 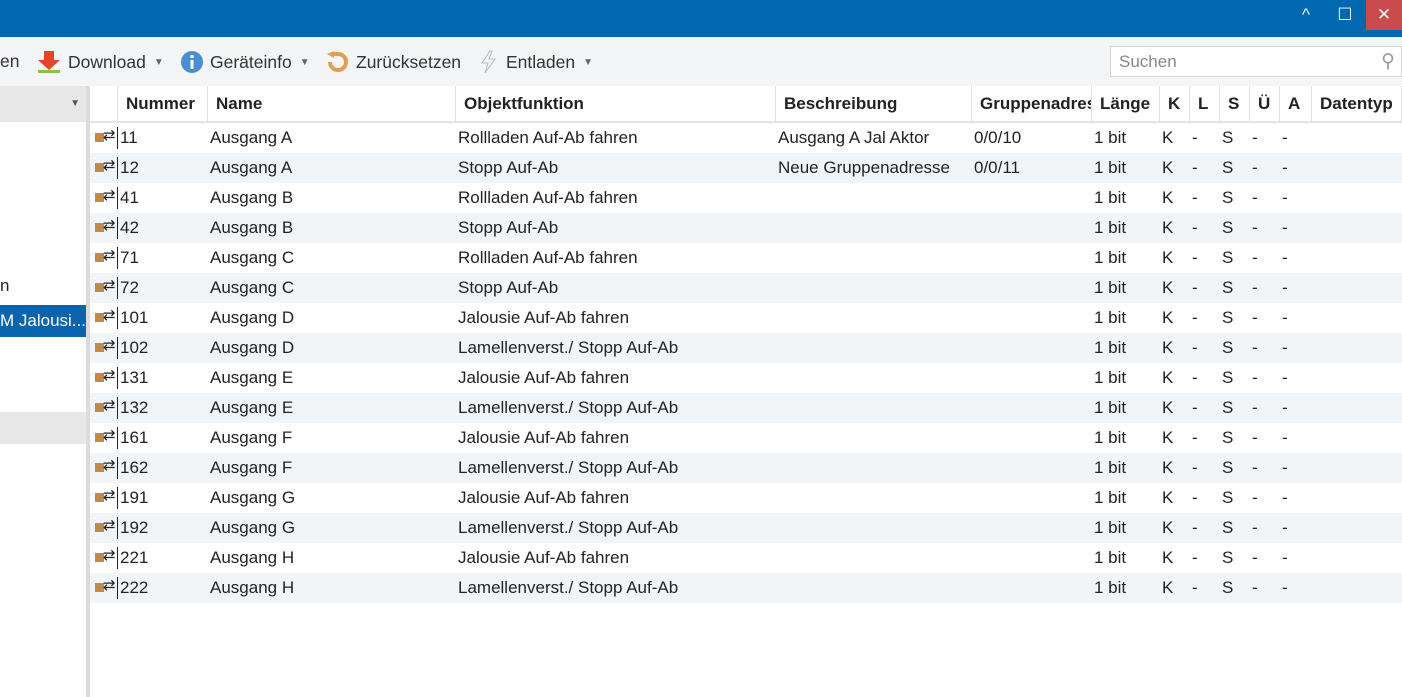 What do you see at coordinates (548, 197) in the screenshot?
I see `cell-objektfunktion: Rollladen Auf-Ab fahren` at bounding box center [548, 197].